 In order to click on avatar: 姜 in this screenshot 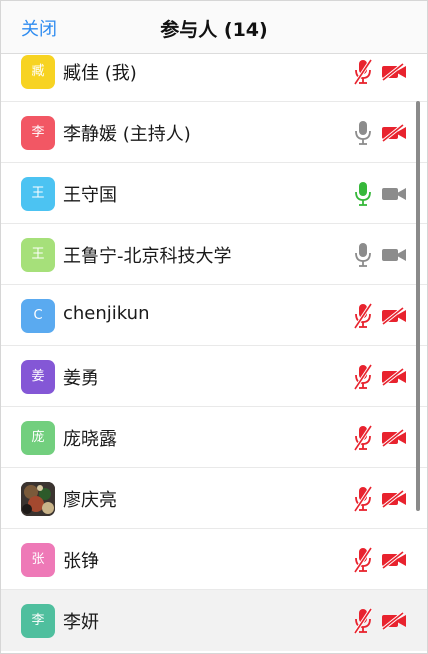, I will do `click(38, 377)`.